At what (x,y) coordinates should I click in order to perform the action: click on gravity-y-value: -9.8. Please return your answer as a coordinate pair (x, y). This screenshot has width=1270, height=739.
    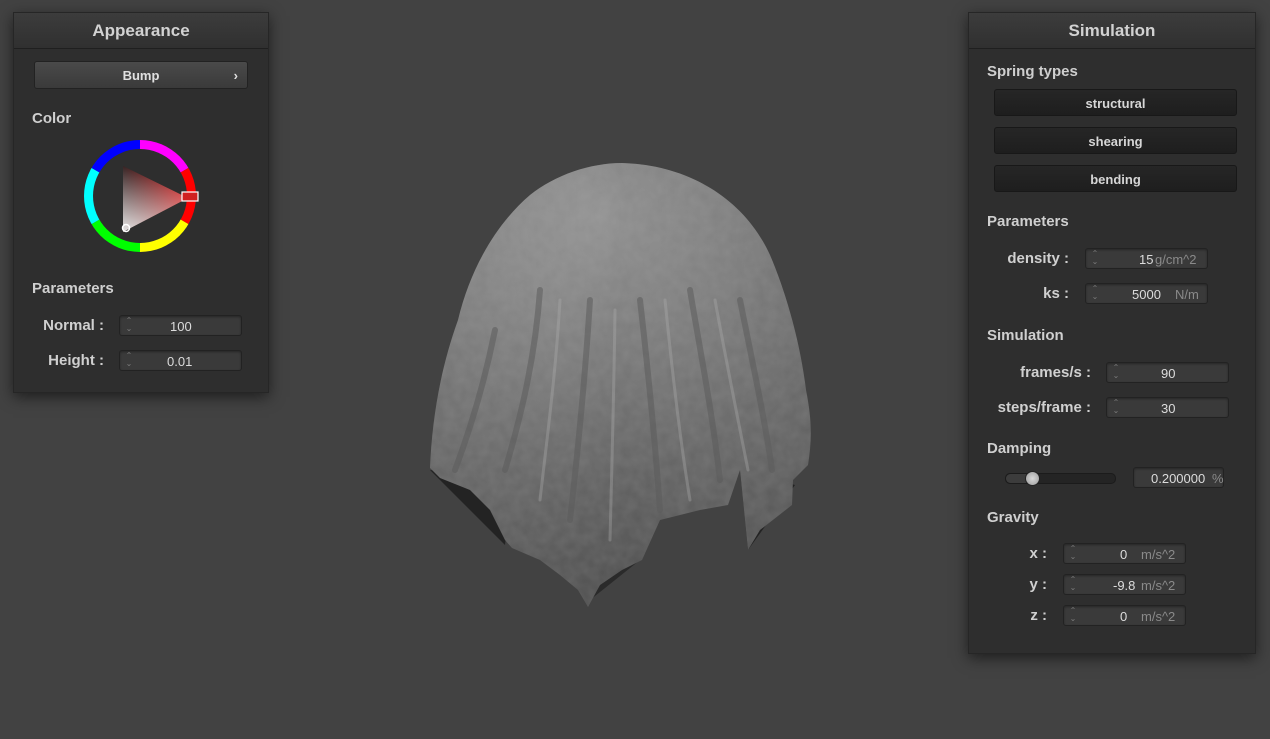
    Looking at the image, I should click on (1124, 585).